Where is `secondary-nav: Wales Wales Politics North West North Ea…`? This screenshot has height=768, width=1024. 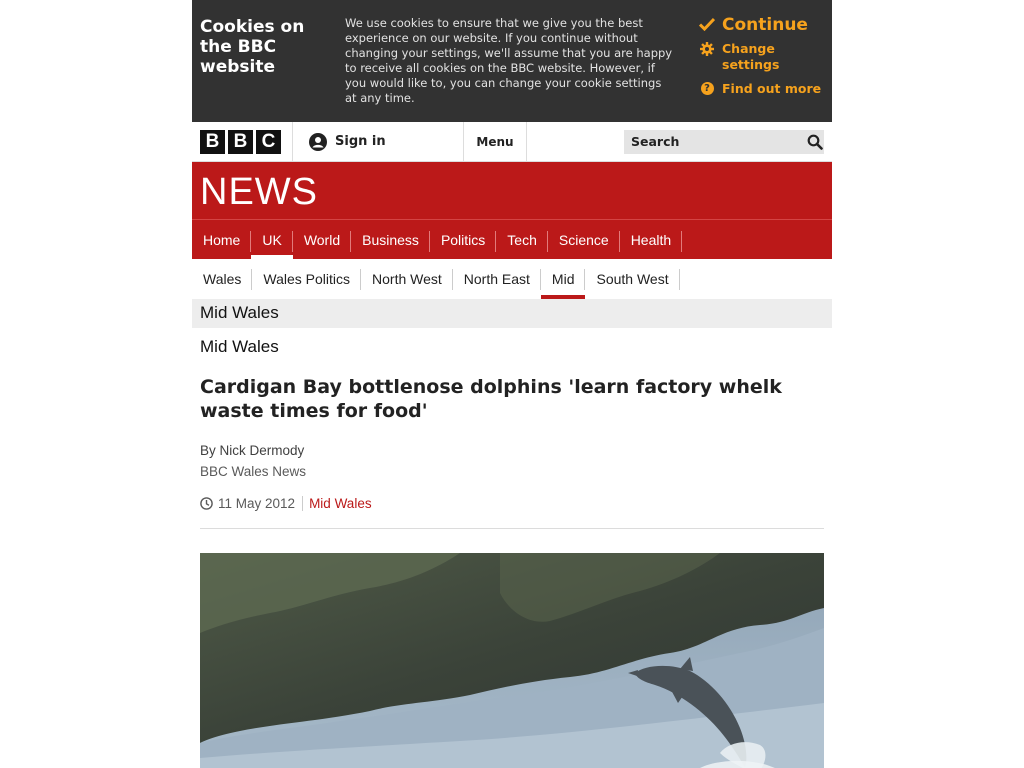
secondary-nav: Wales Wales Politics North West North Ea… is located at coordinates (512, 279).